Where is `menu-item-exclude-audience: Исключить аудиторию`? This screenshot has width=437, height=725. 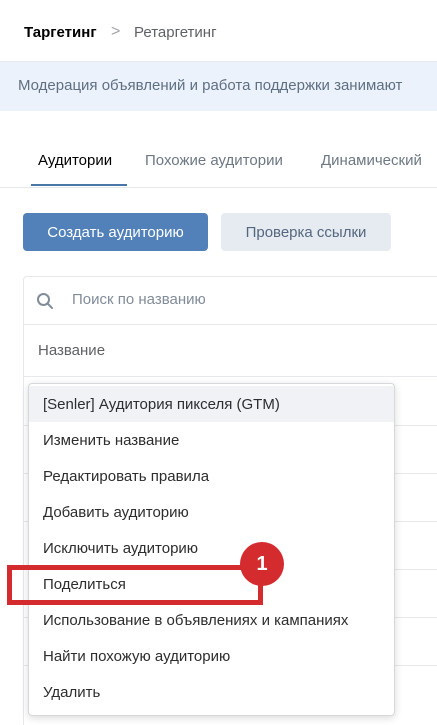
menu-item-exclude-audience: Исключить аудиторию is located at coordinates (211, 548).